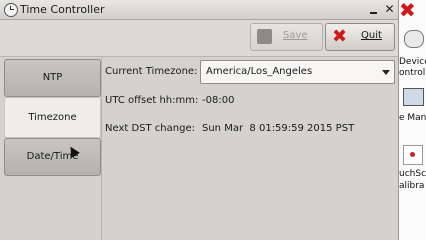  Describe the element at coordinates (62, 9) in the screenshot. I see `window-title: Time Controller` at that location.